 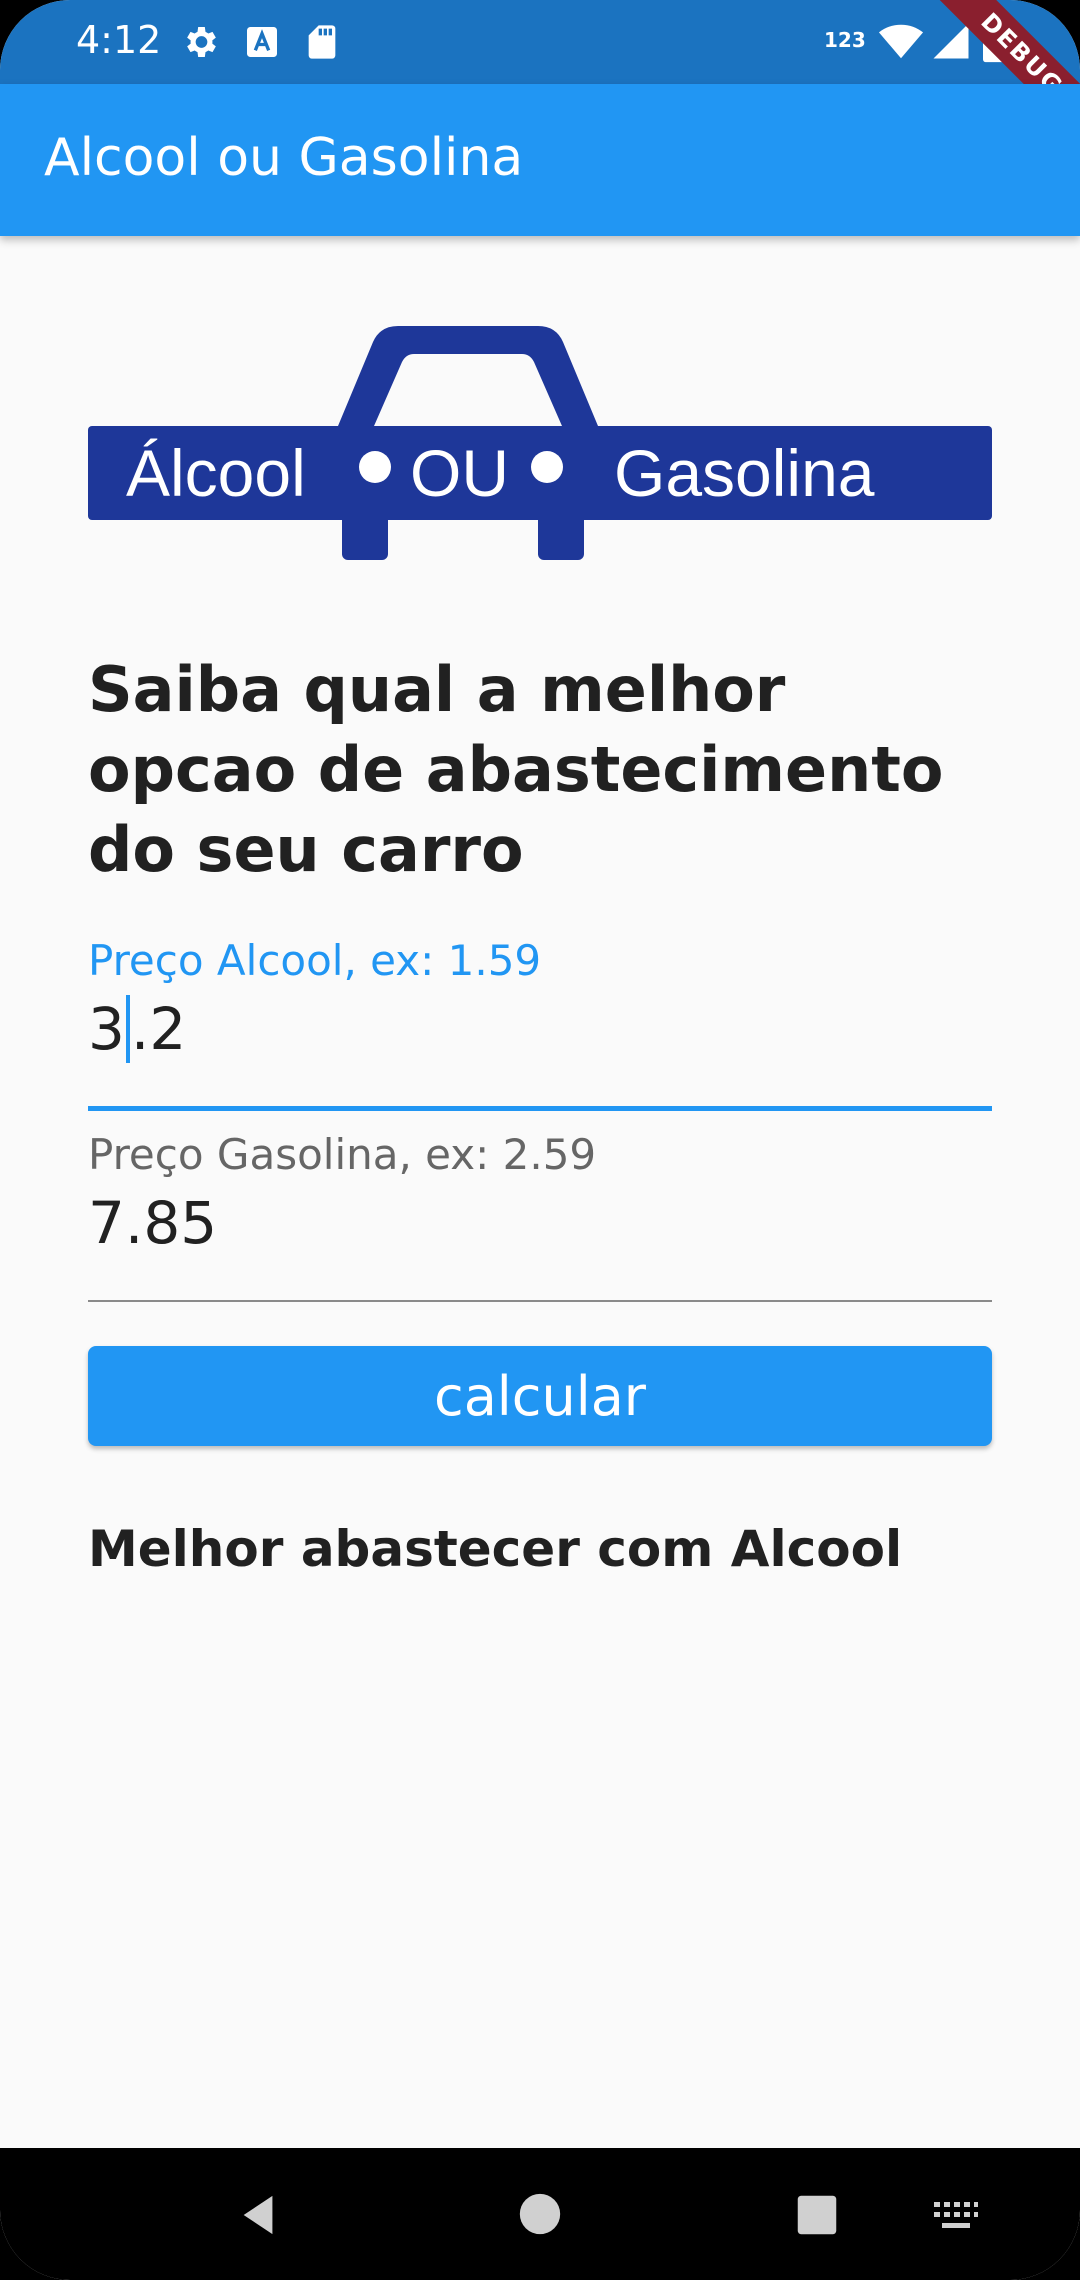 I want to click on keyboard-icon, so click(x=956, y=2216).